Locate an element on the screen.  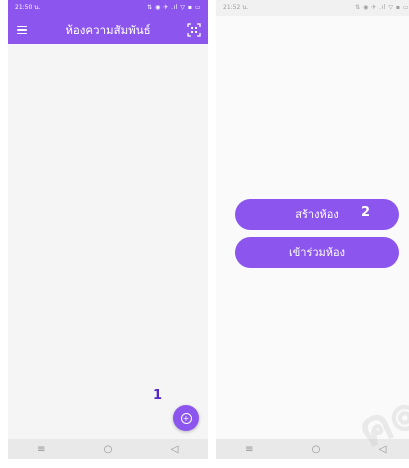
qr-scan-icon is located at coordinates (194, 30).